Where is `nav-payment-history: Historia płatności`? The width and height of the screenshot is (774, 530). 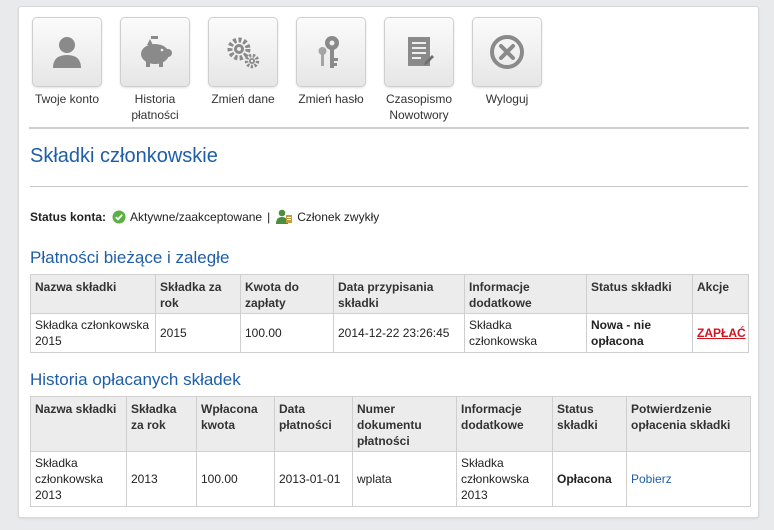 nav-payment-history: Historia płatności is located at coordinates (155, 70).